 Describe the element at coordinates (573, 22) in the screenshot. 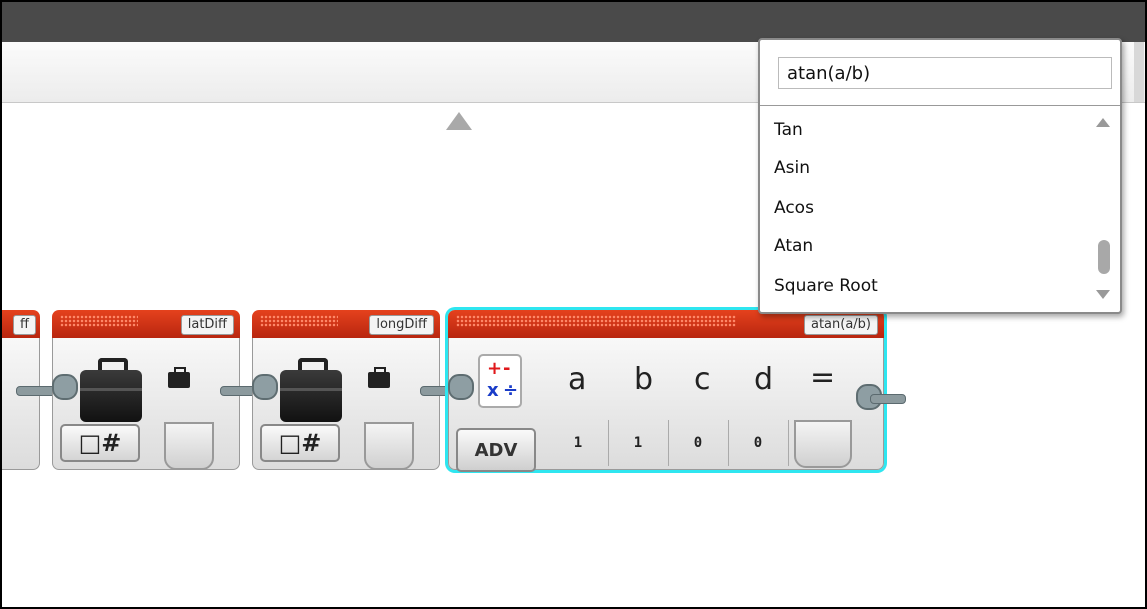

I see `title-bar` at that location.